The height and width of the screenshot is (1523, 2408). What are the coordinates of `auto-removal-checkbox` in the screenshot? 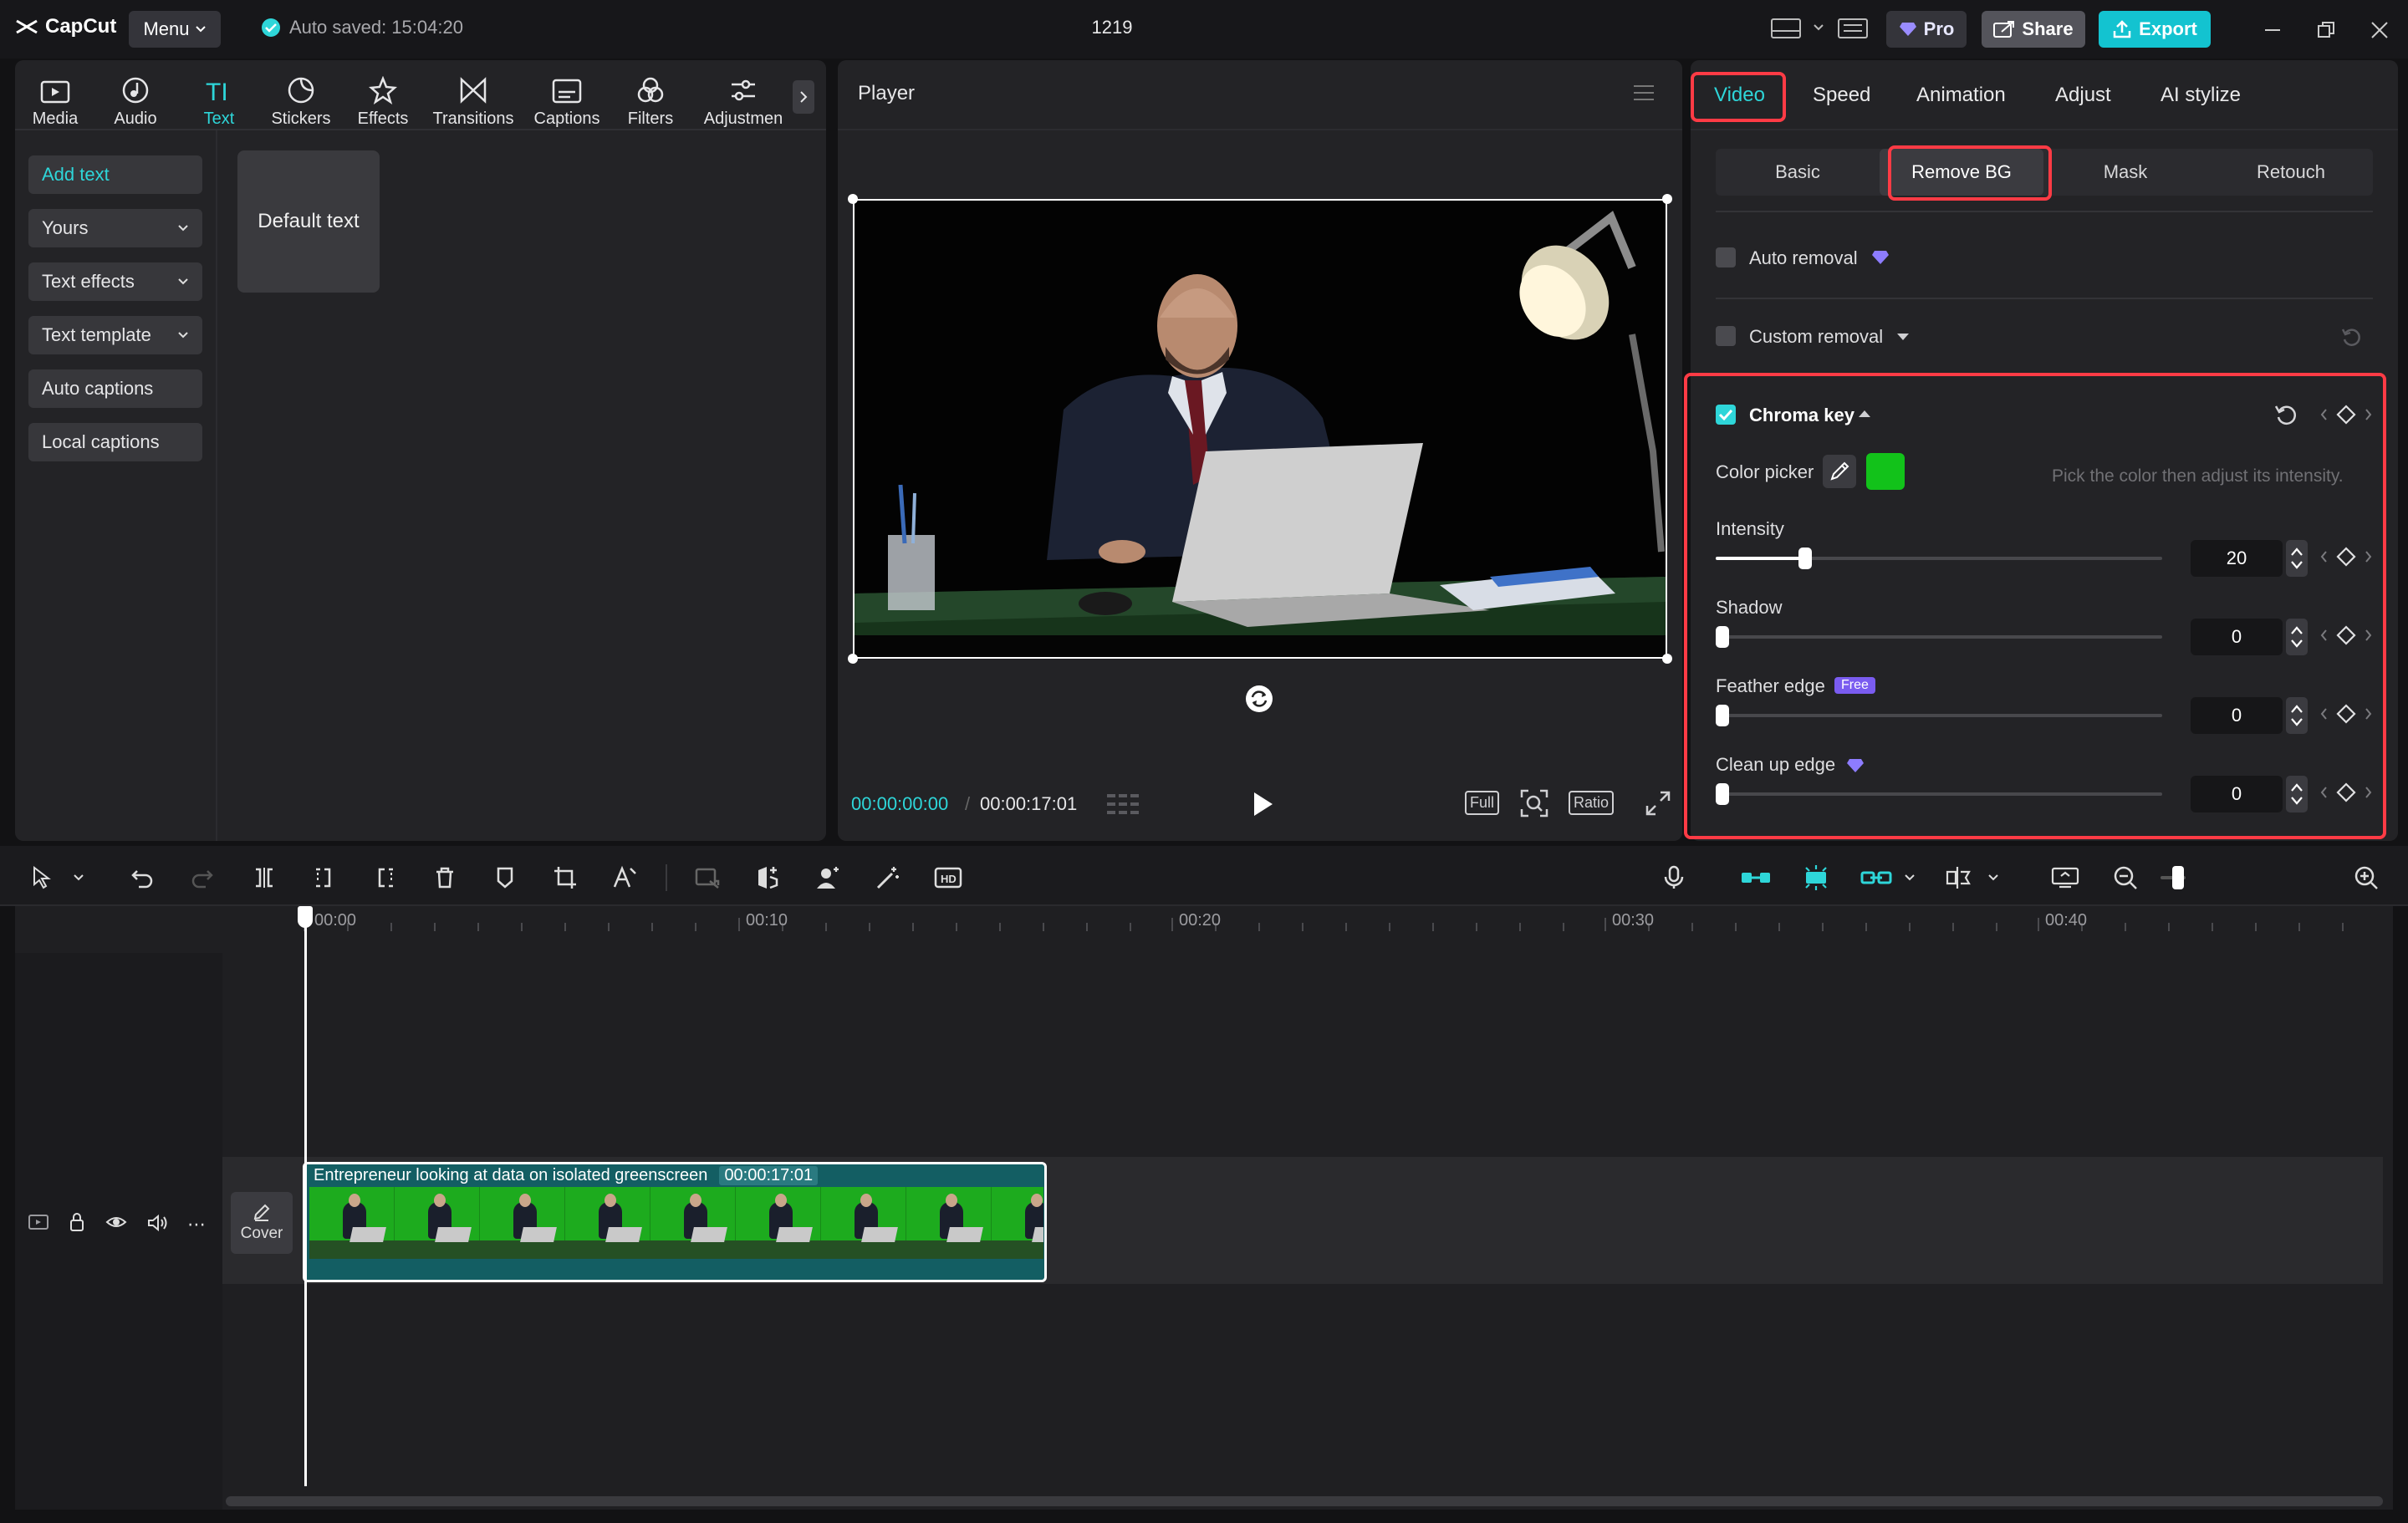 It's located at (1726, 257).